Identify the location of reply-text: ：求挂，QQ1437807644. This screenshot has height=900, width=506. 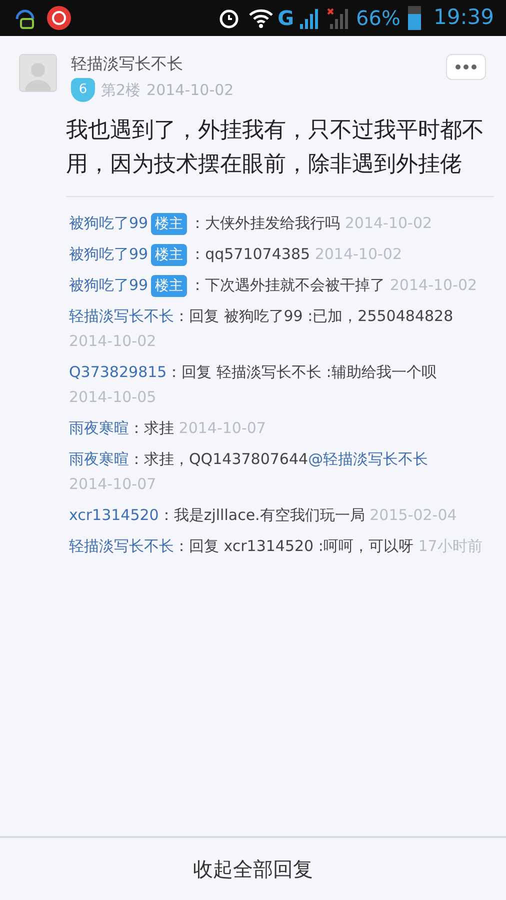
(218, 459).